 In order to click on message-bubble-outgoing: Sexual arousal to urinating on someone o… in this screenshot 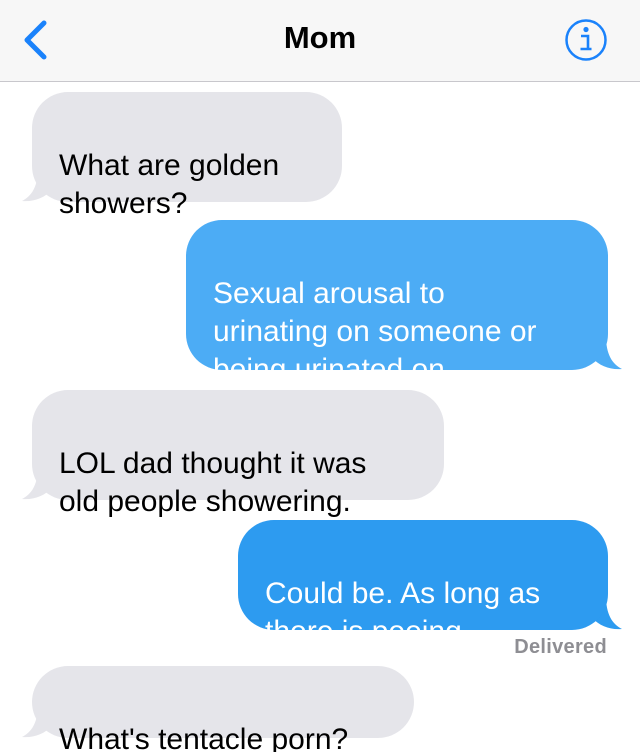, I will do `click(397, 303)`.